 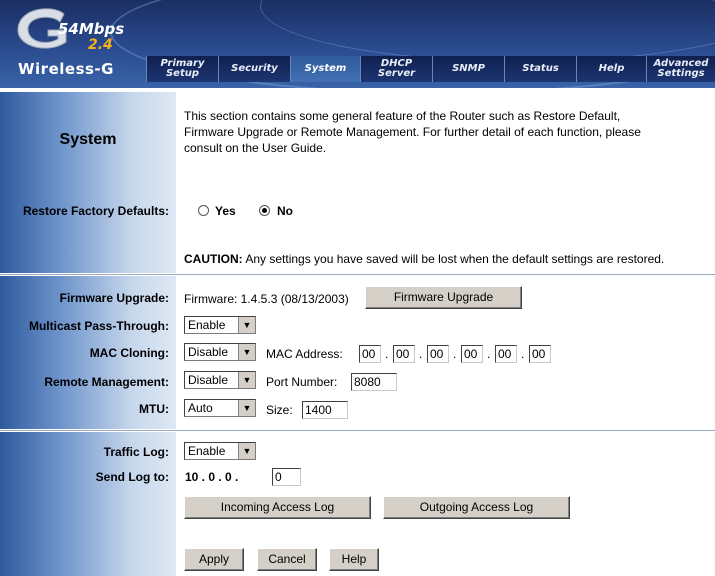 I want to click on send-log-prefix: 10 . 0 . 0 ., so click(x=212, y=477).